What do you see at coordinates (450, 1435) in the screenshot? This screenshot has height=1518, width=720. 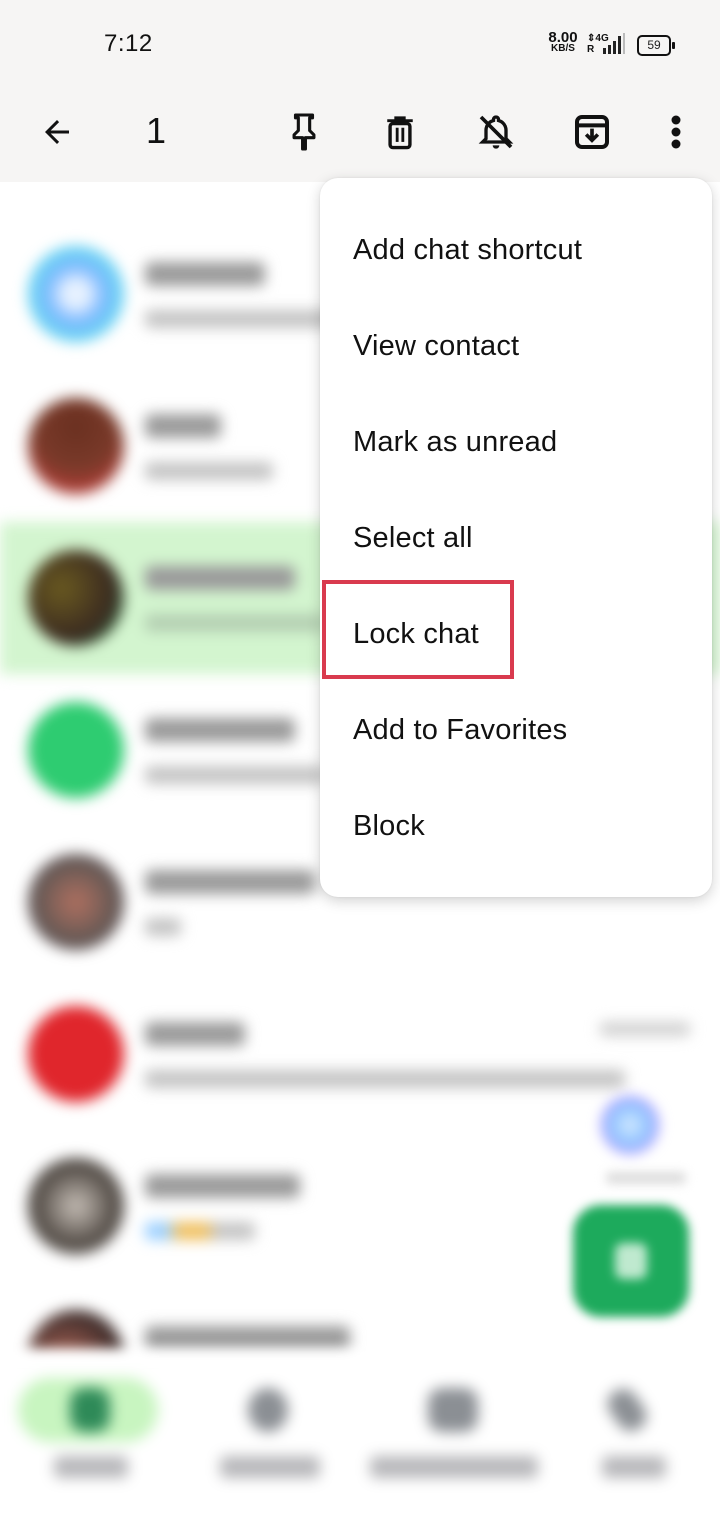 I see `nav-communities` at bounding box center [450, 1435].